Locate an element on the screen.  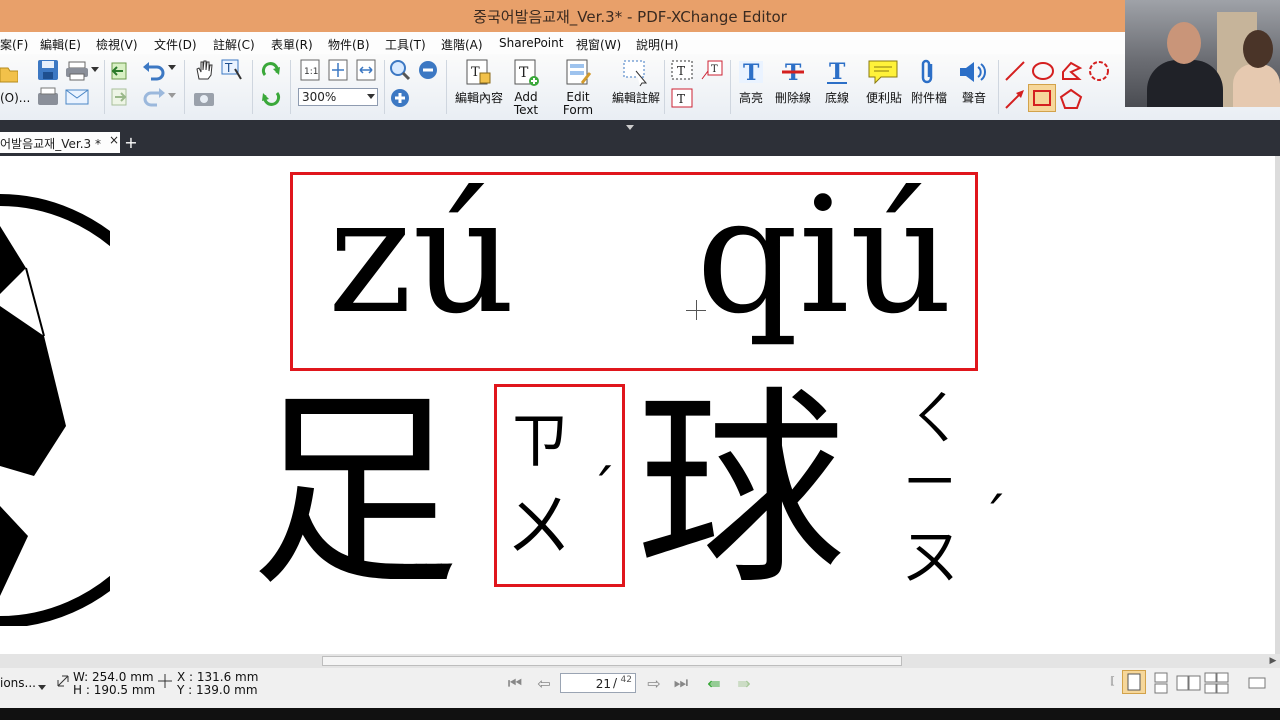
add-text-icon: T is located at coordinates (526, 73).